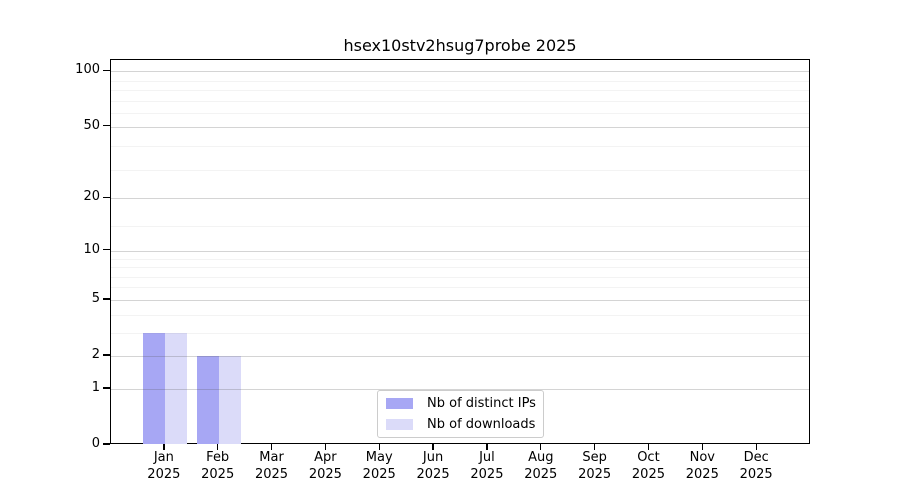  I want to click on y-tick-label: 20, so click(91, 197).